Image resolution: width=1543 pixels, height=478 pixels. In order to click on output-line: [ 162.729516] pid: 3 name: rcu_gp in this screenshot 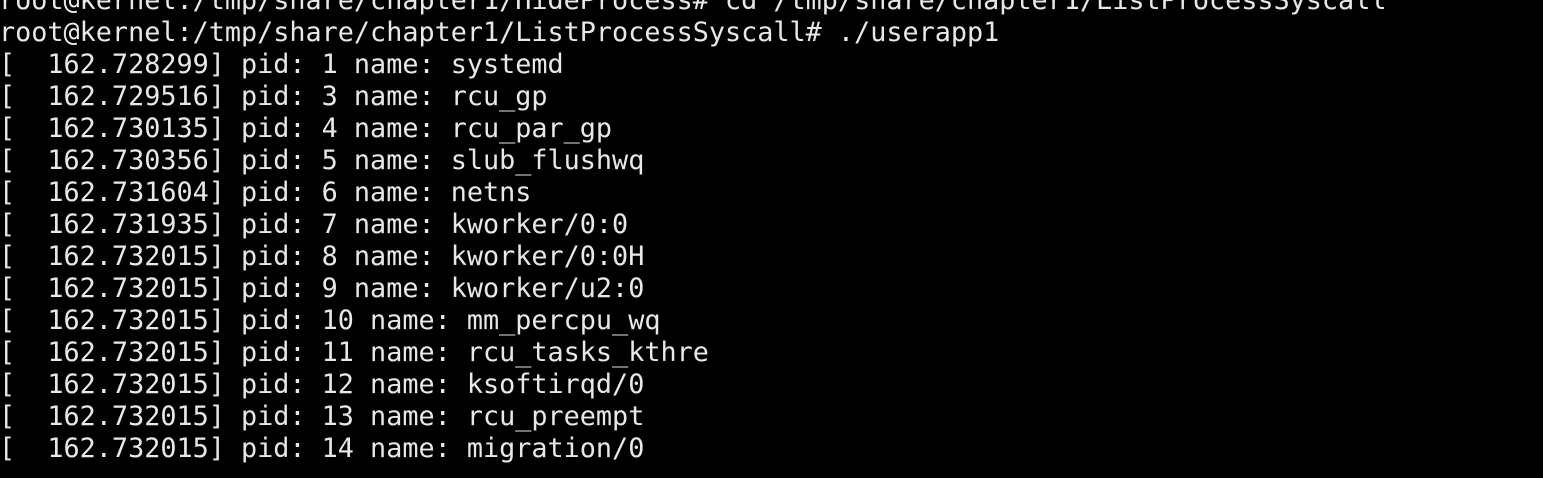, I will do `click(274, 96)`.